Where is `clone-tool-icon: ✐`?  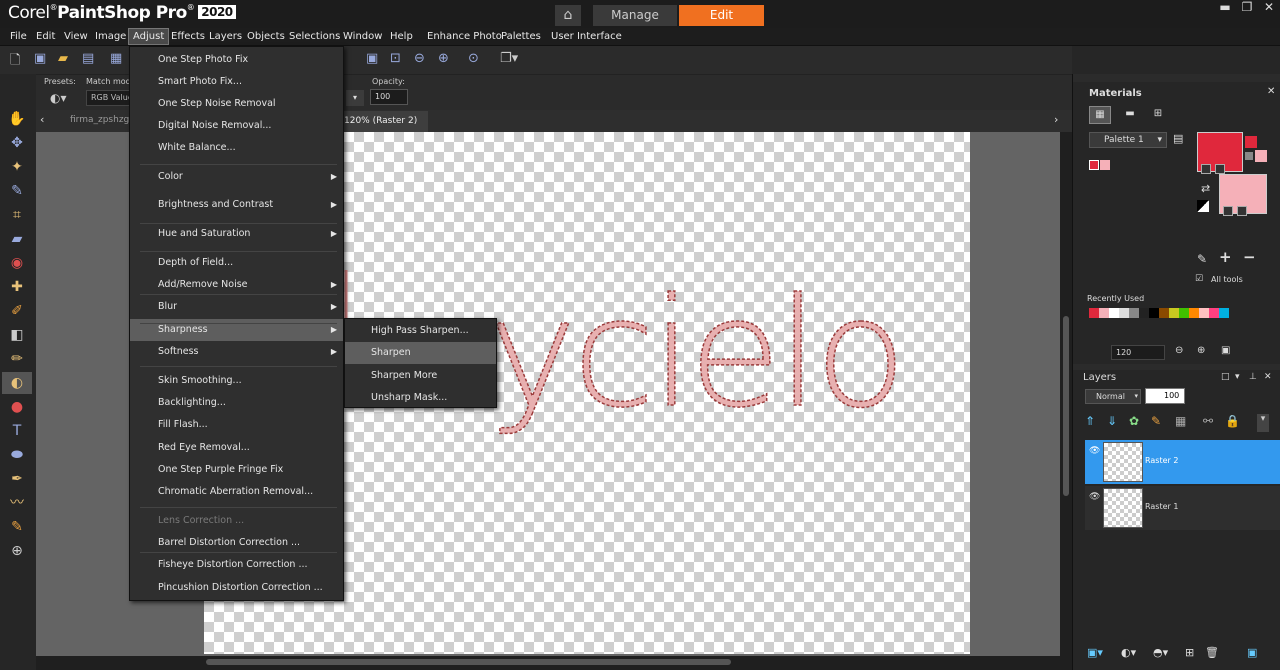 clone-tool-icon: ✐ is located at coordinates (17, 311).